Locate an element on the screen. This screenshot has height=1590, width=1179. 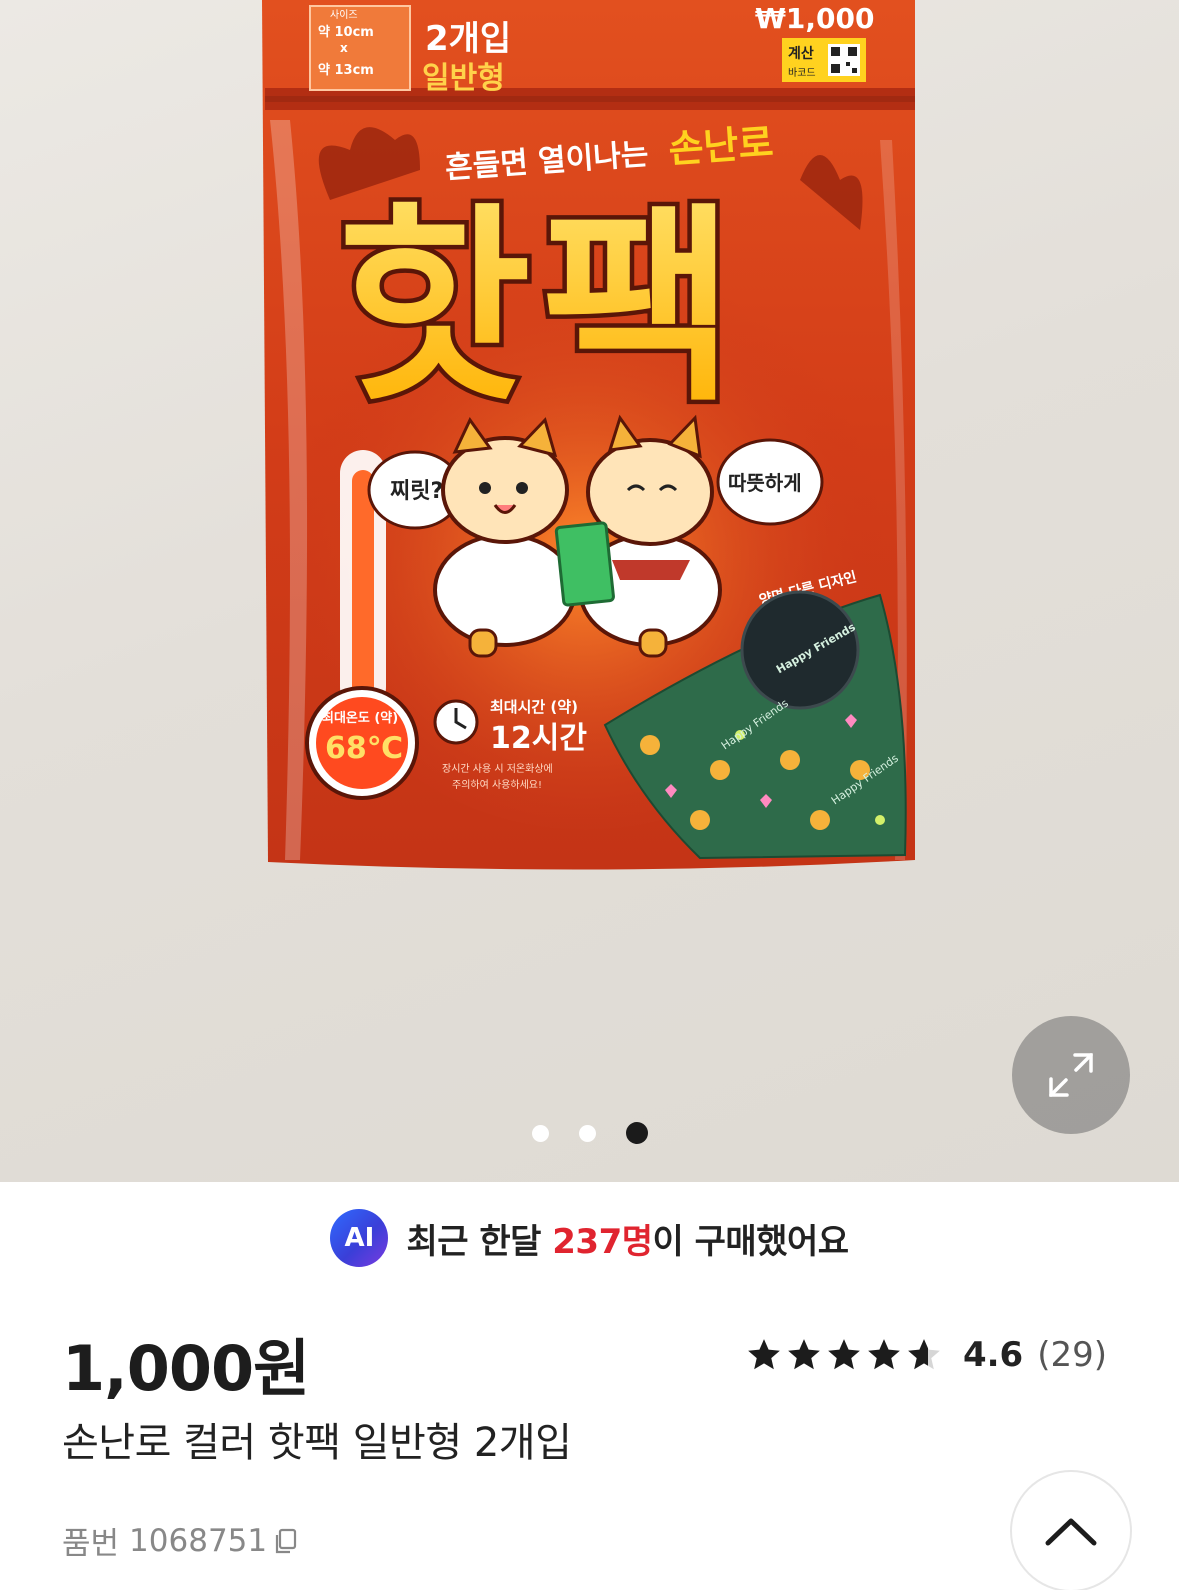
sku-number: 1068751 is located at coordinates (198, 1540).